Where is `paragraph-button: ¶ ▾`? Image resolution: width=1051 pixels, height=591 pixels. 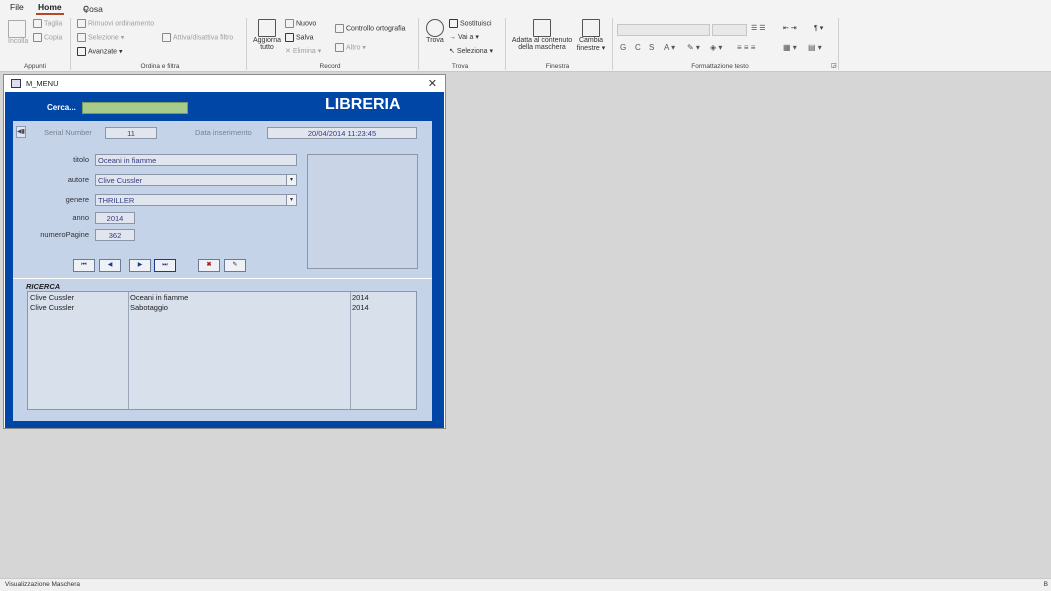
paragraph-button: ¶ ▾ is located at coordinates (818, 28).